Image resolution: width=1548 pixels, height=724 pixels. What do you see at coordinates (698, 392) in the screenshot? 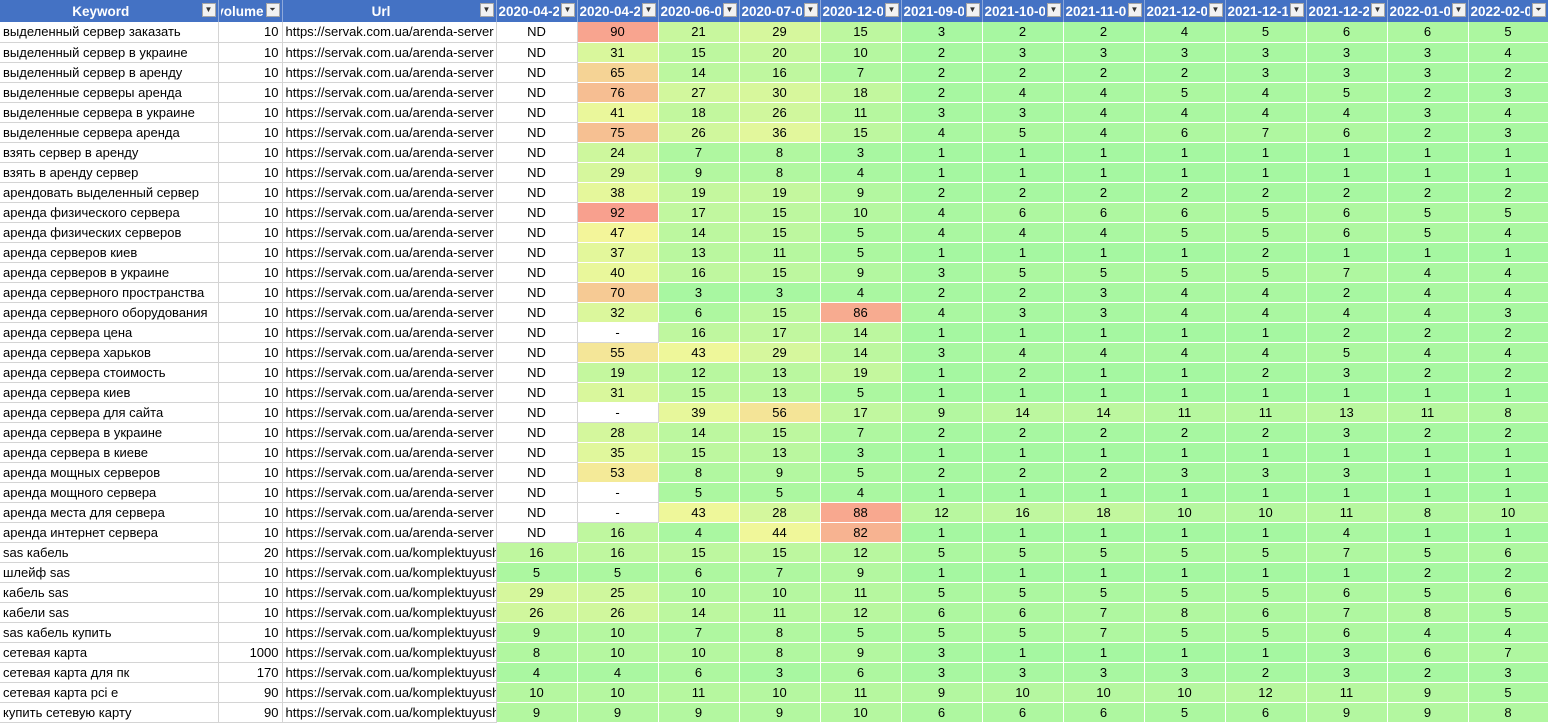
I see `rank-cell: 15` at bounding box center [698, 392].